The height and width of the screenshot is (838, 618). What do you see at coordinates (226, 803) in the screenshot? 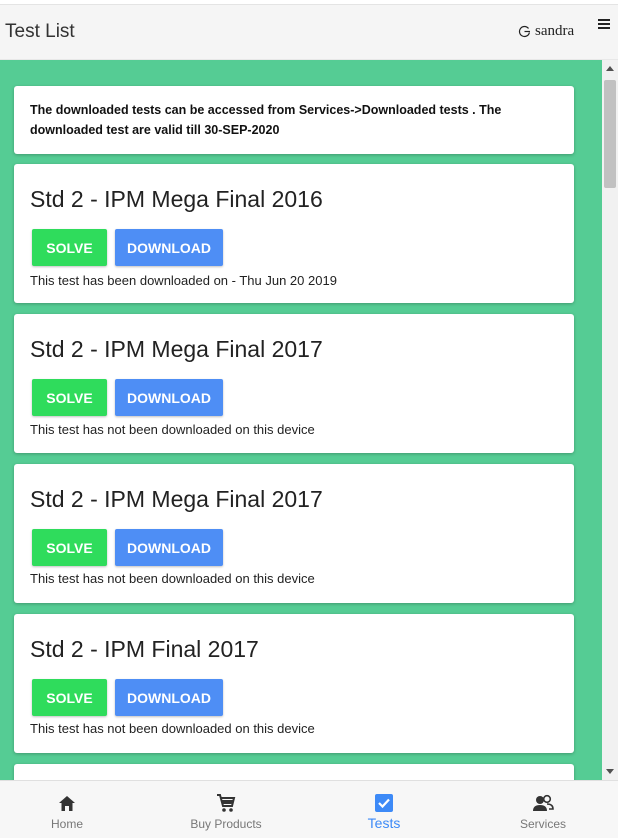
I see `cart-icon` at bounding box center [226, 803].